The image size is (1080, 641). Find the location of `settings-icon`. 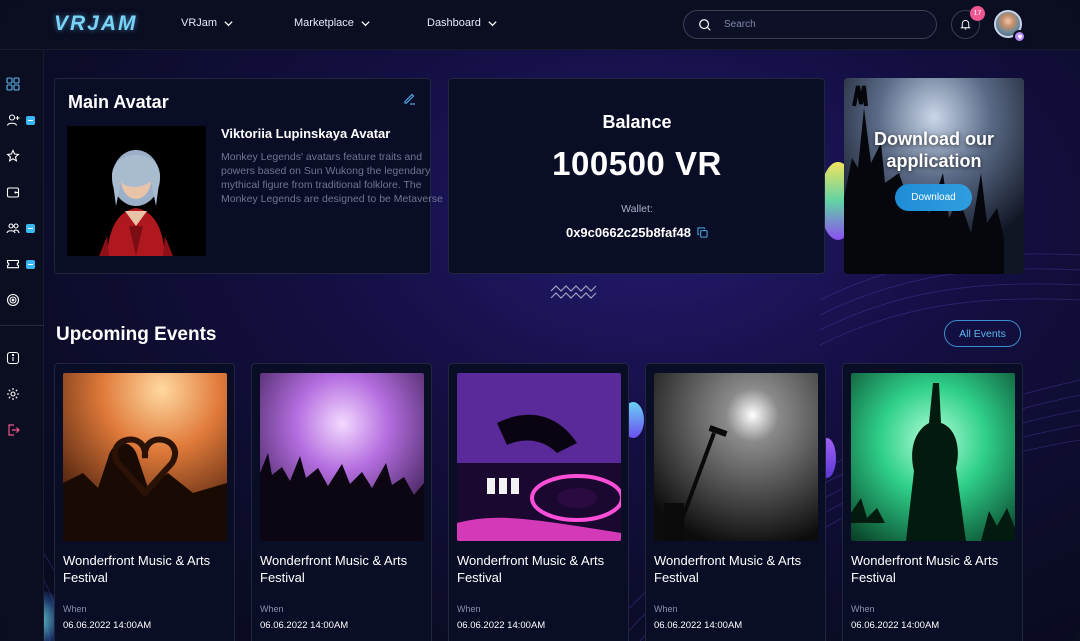

settings-icon is located at coordinates (13, 394).